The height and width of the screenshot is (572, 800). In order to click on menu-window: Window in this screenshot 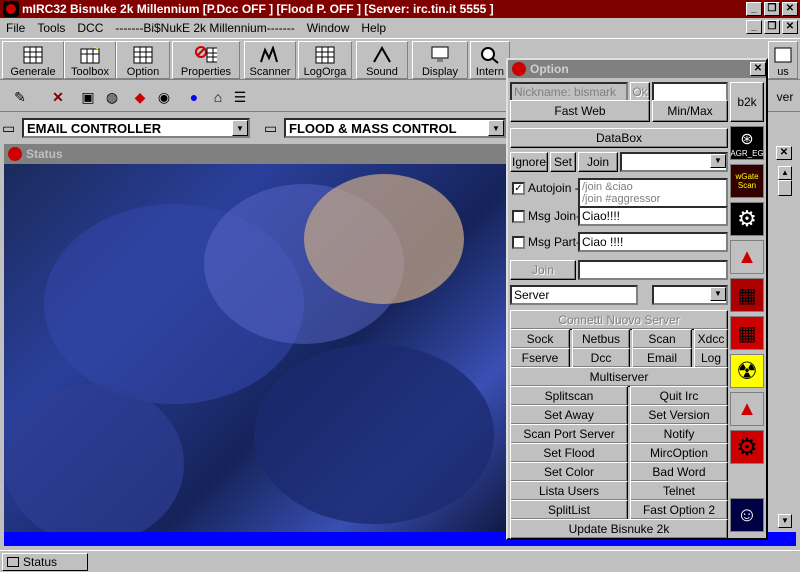, I will do `click(328, 28)`.